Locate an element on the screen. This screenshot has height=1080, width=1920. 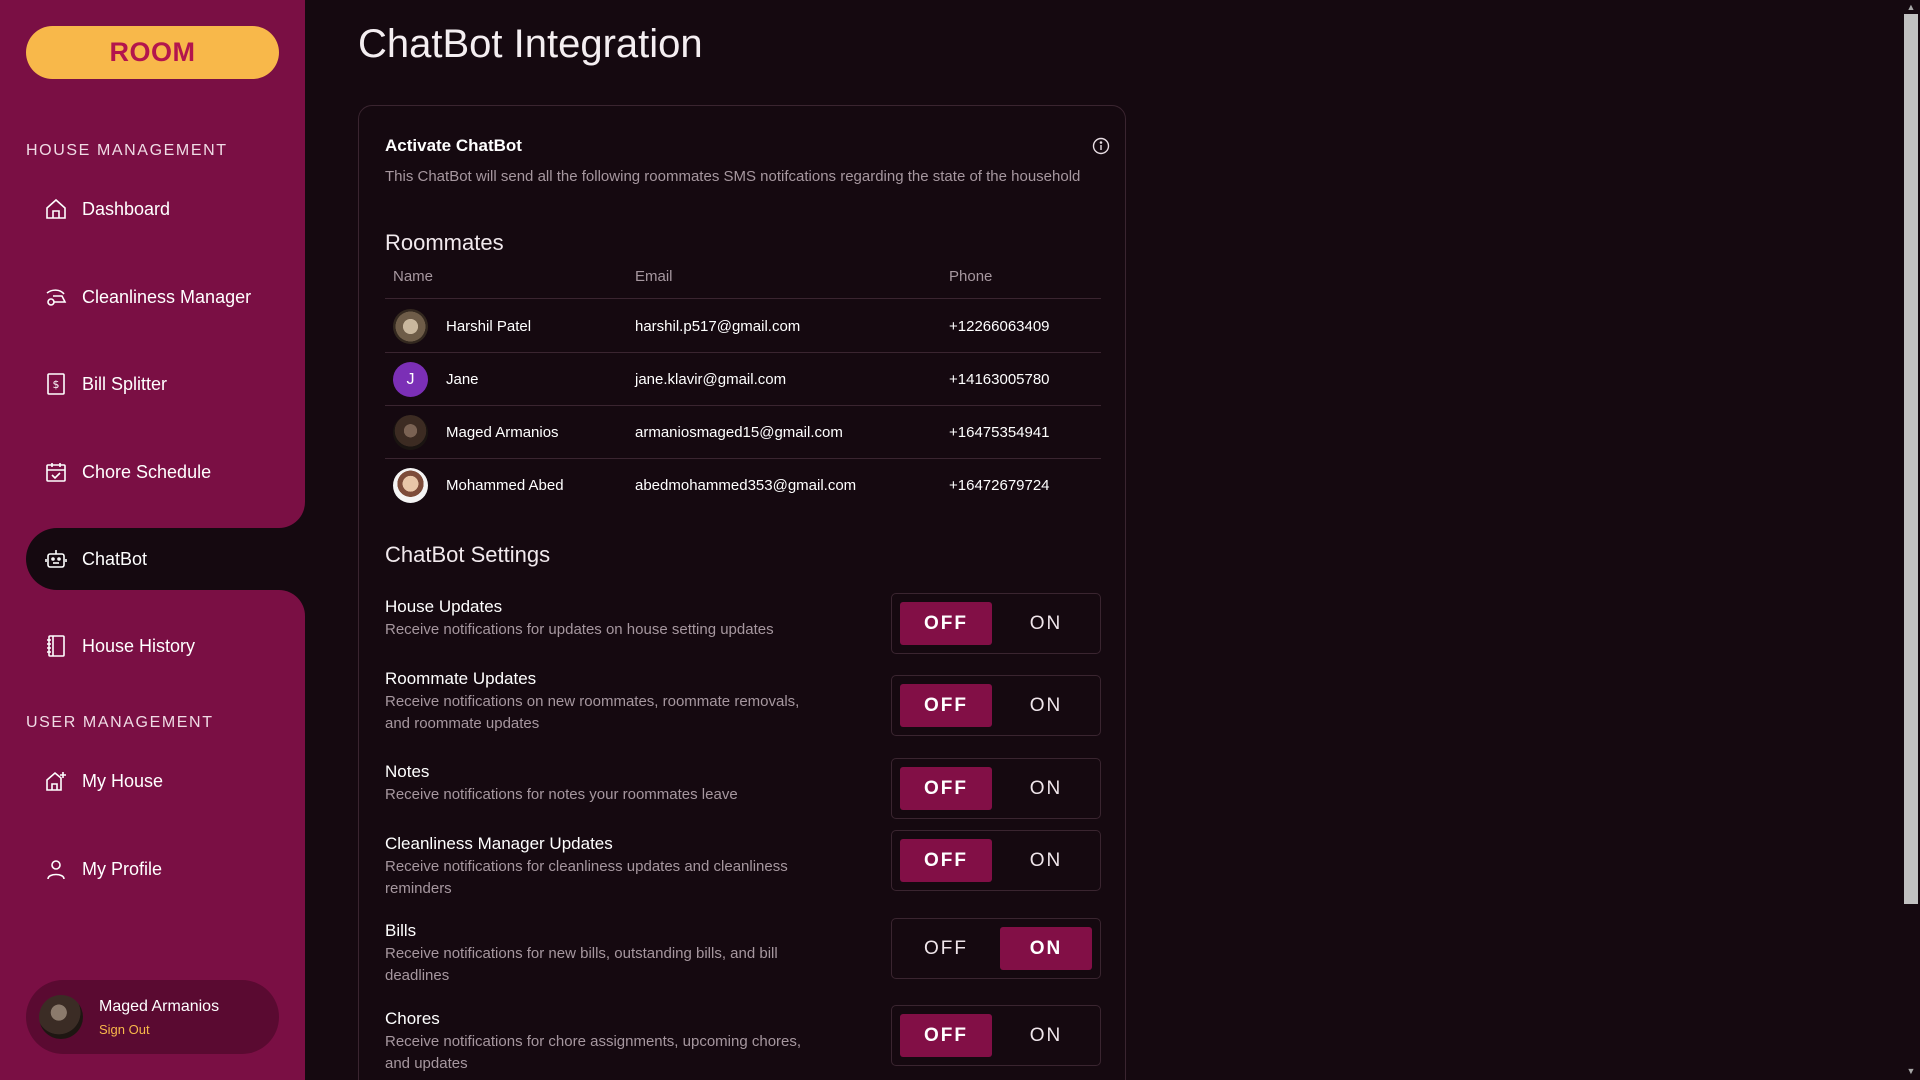
sidebar-item-cleanliness-manager: Cleanliness Manager is located at coordinates (152, 297).